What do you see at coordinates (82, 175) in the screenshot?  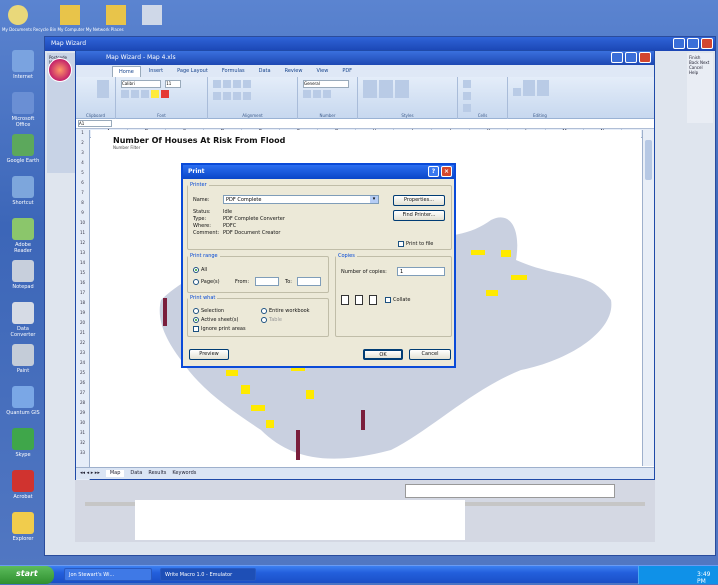 I see `row-header: 5` at bounding box center [82, 175].